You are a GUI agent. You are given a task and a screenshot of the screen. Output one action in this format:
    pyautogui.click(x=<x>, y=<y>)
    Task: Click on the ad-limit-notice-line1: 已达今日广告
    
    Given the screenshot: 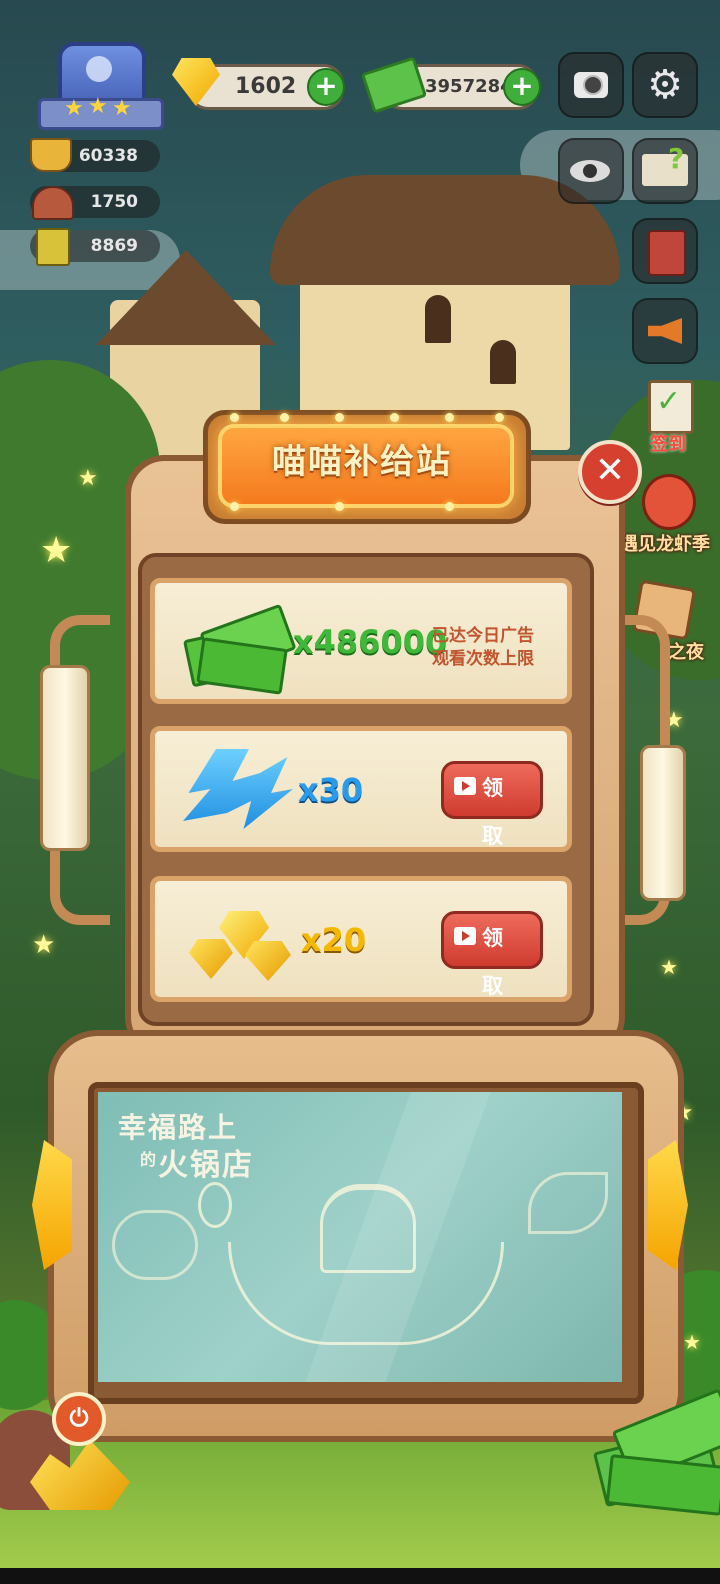 What is the action you would take?
    pyautogui.click(x=483, y=636)
    